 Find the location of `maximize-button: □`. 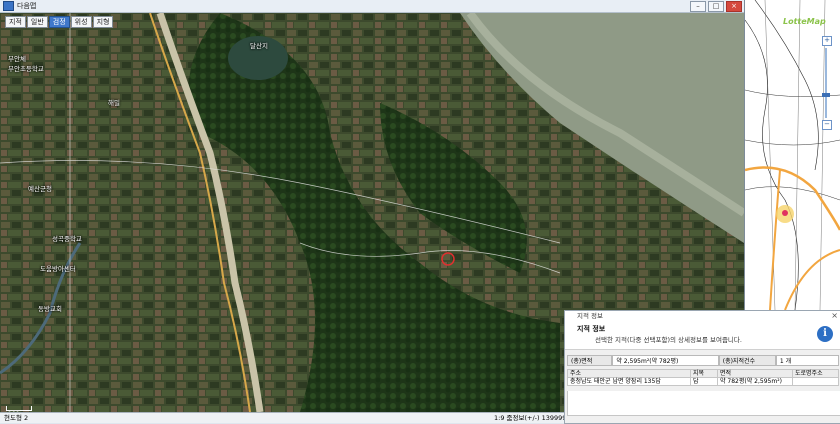

maximize-button: □ is located at coordinates (716, 6).